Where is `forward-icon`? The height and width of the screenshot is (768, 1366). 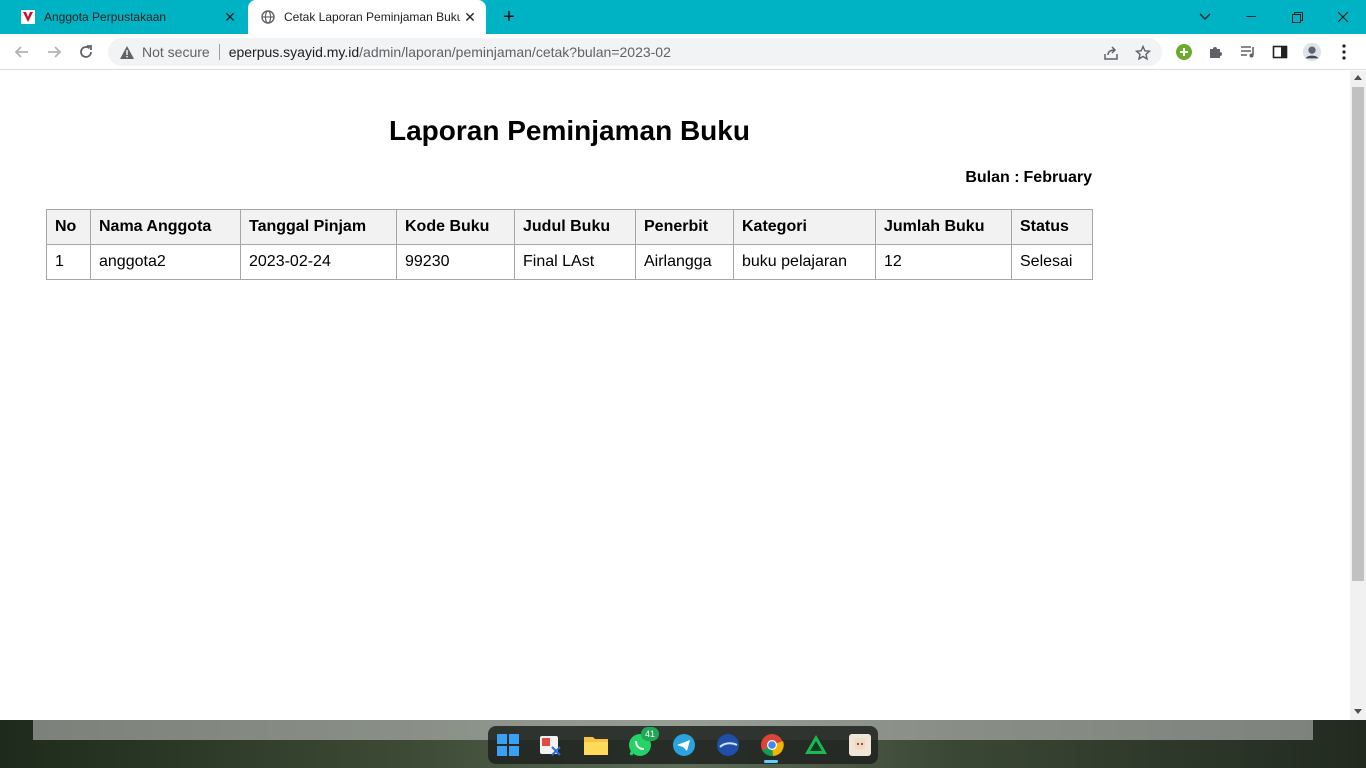 forward-icon is located at coordinates (54, 52).